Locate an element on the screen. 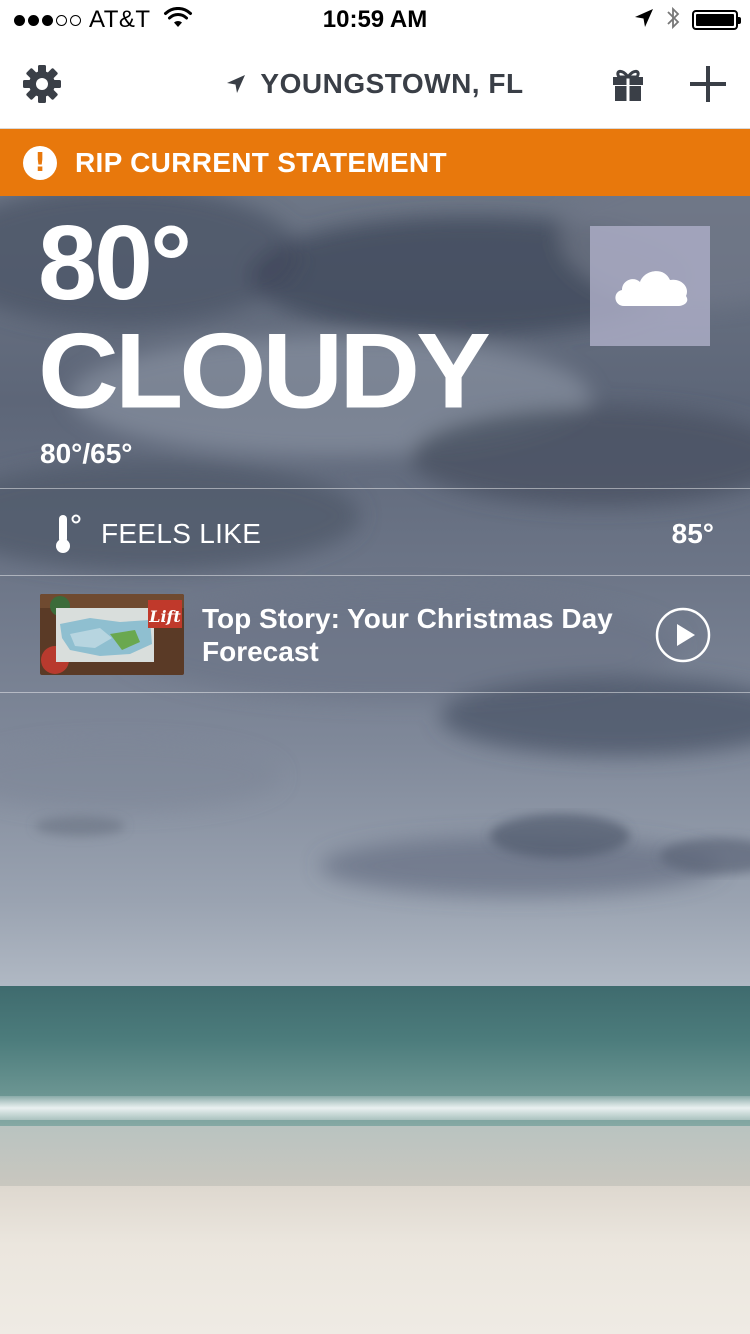  status-right is located at coordinates (687, 20).